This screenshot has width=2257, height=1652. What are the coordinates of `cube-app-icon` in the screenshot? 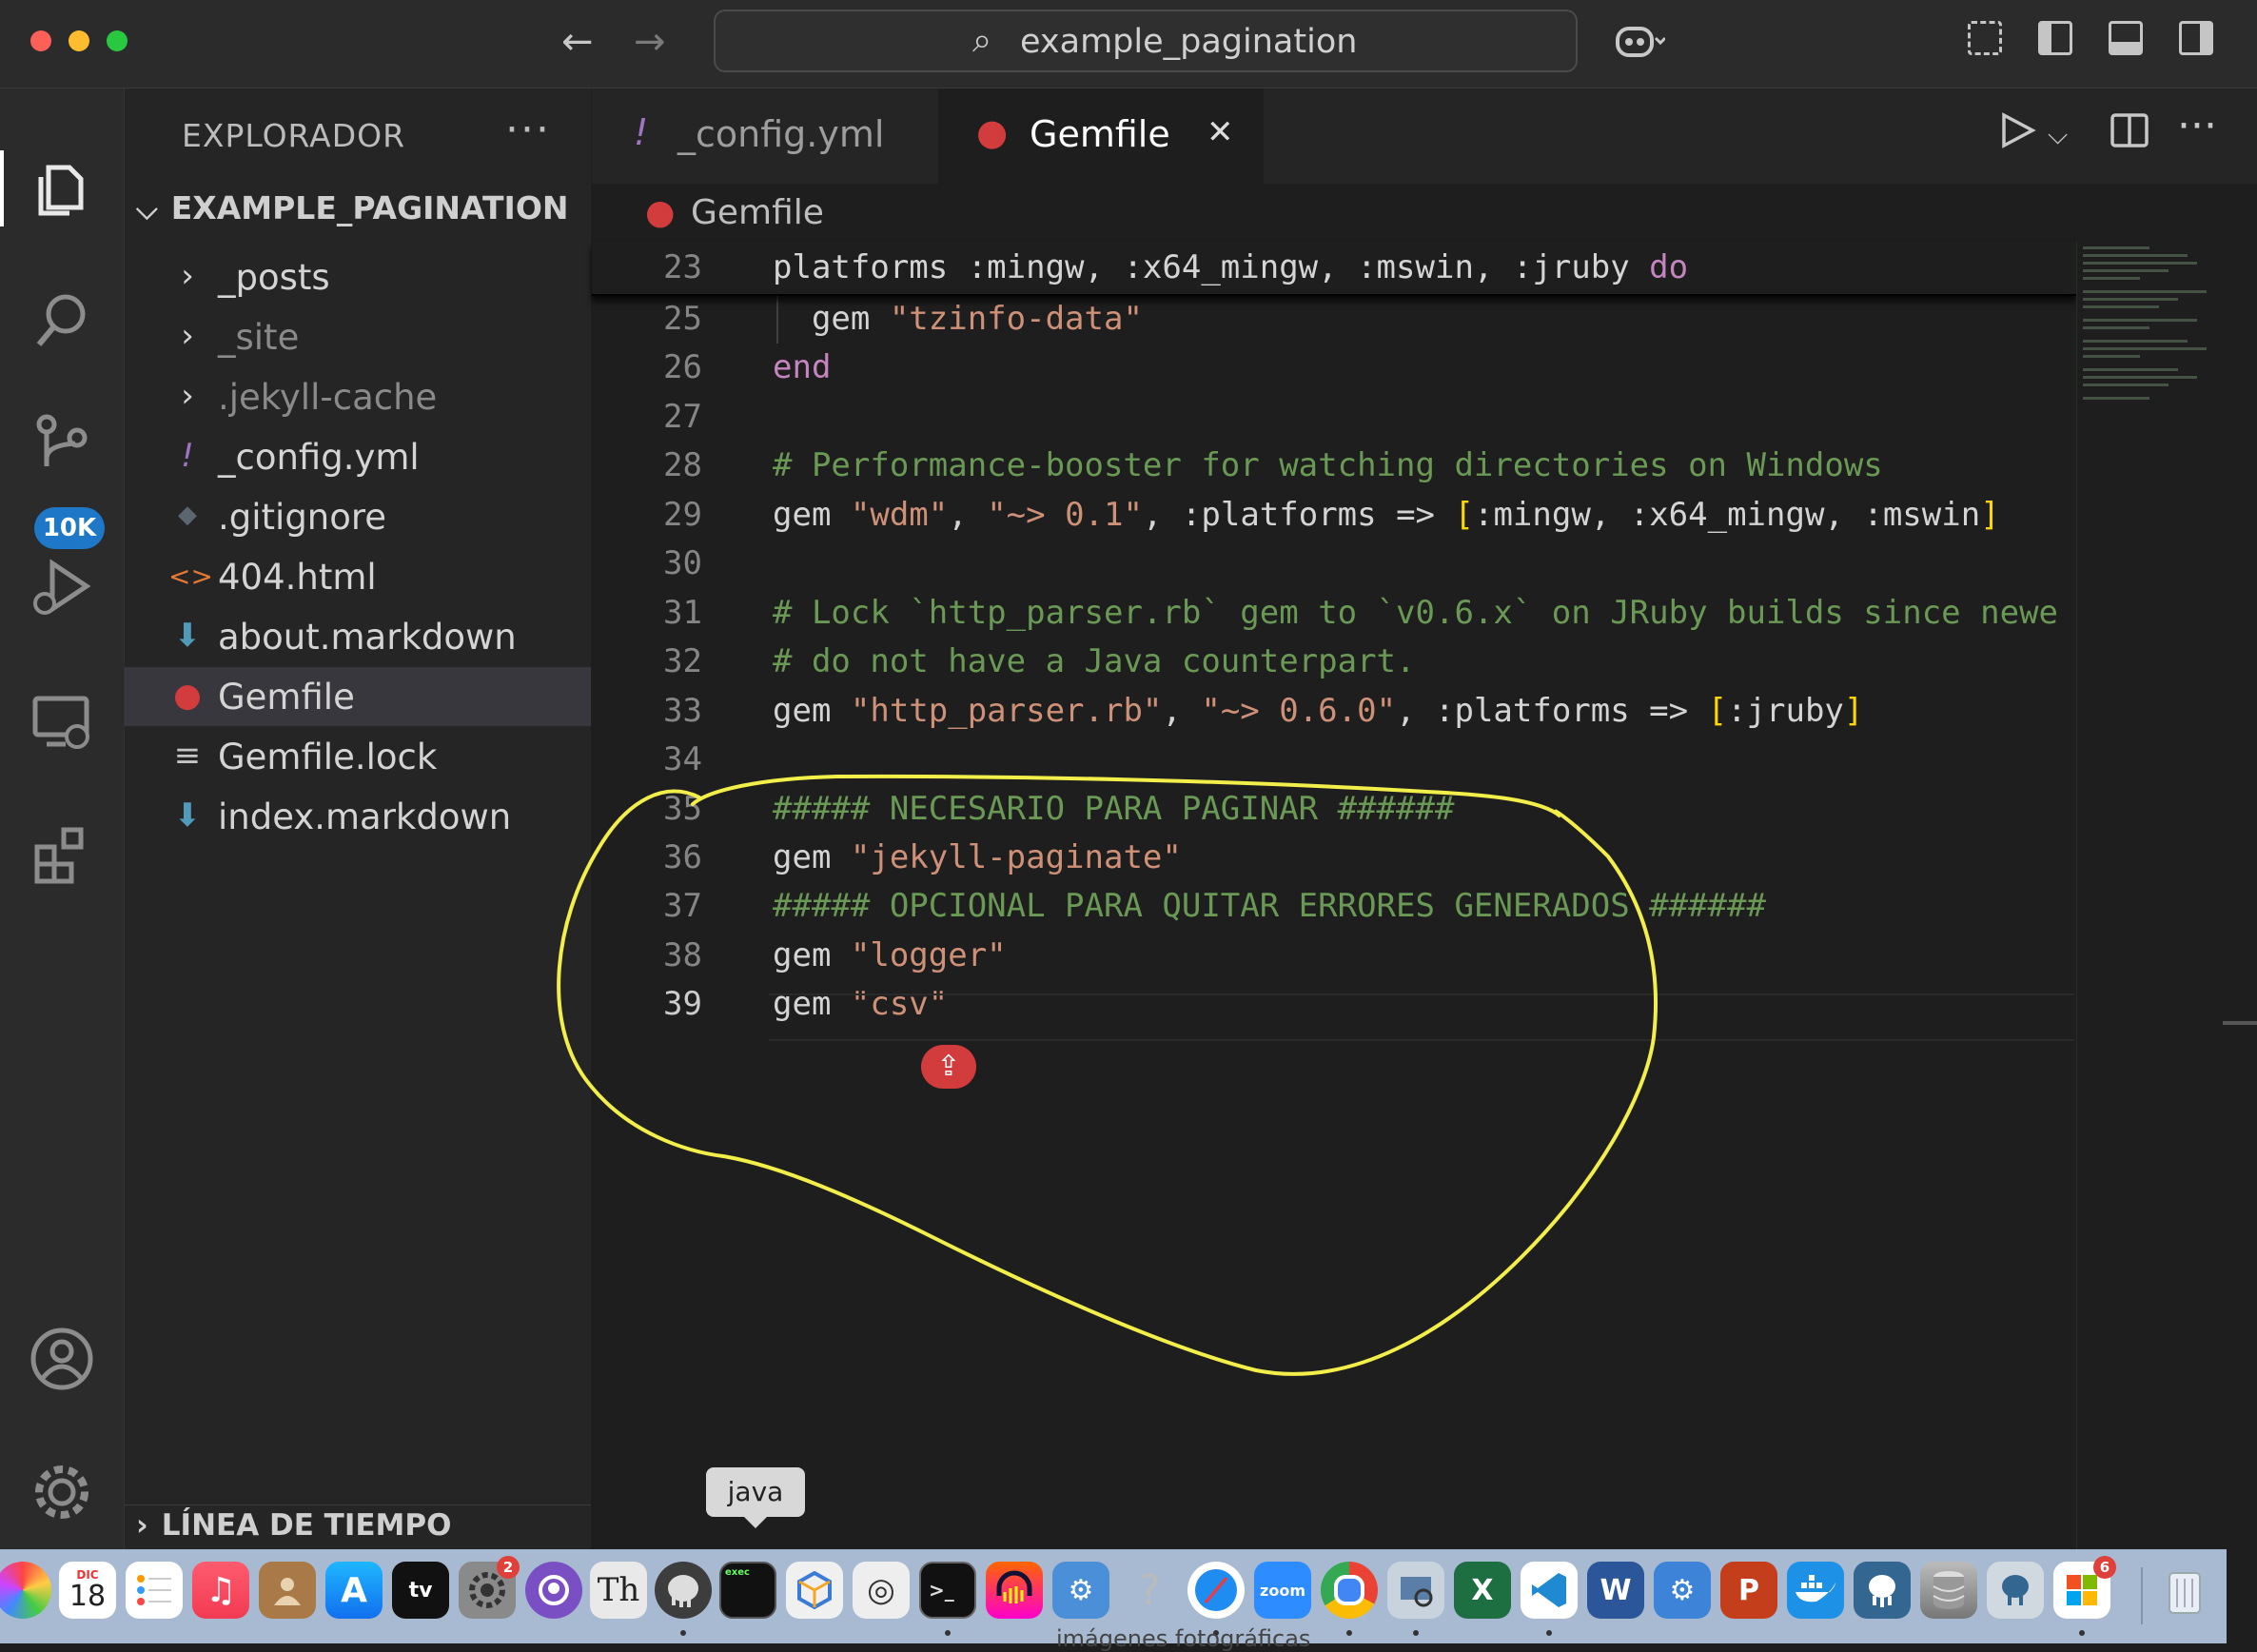 It's located at (814, 1591).